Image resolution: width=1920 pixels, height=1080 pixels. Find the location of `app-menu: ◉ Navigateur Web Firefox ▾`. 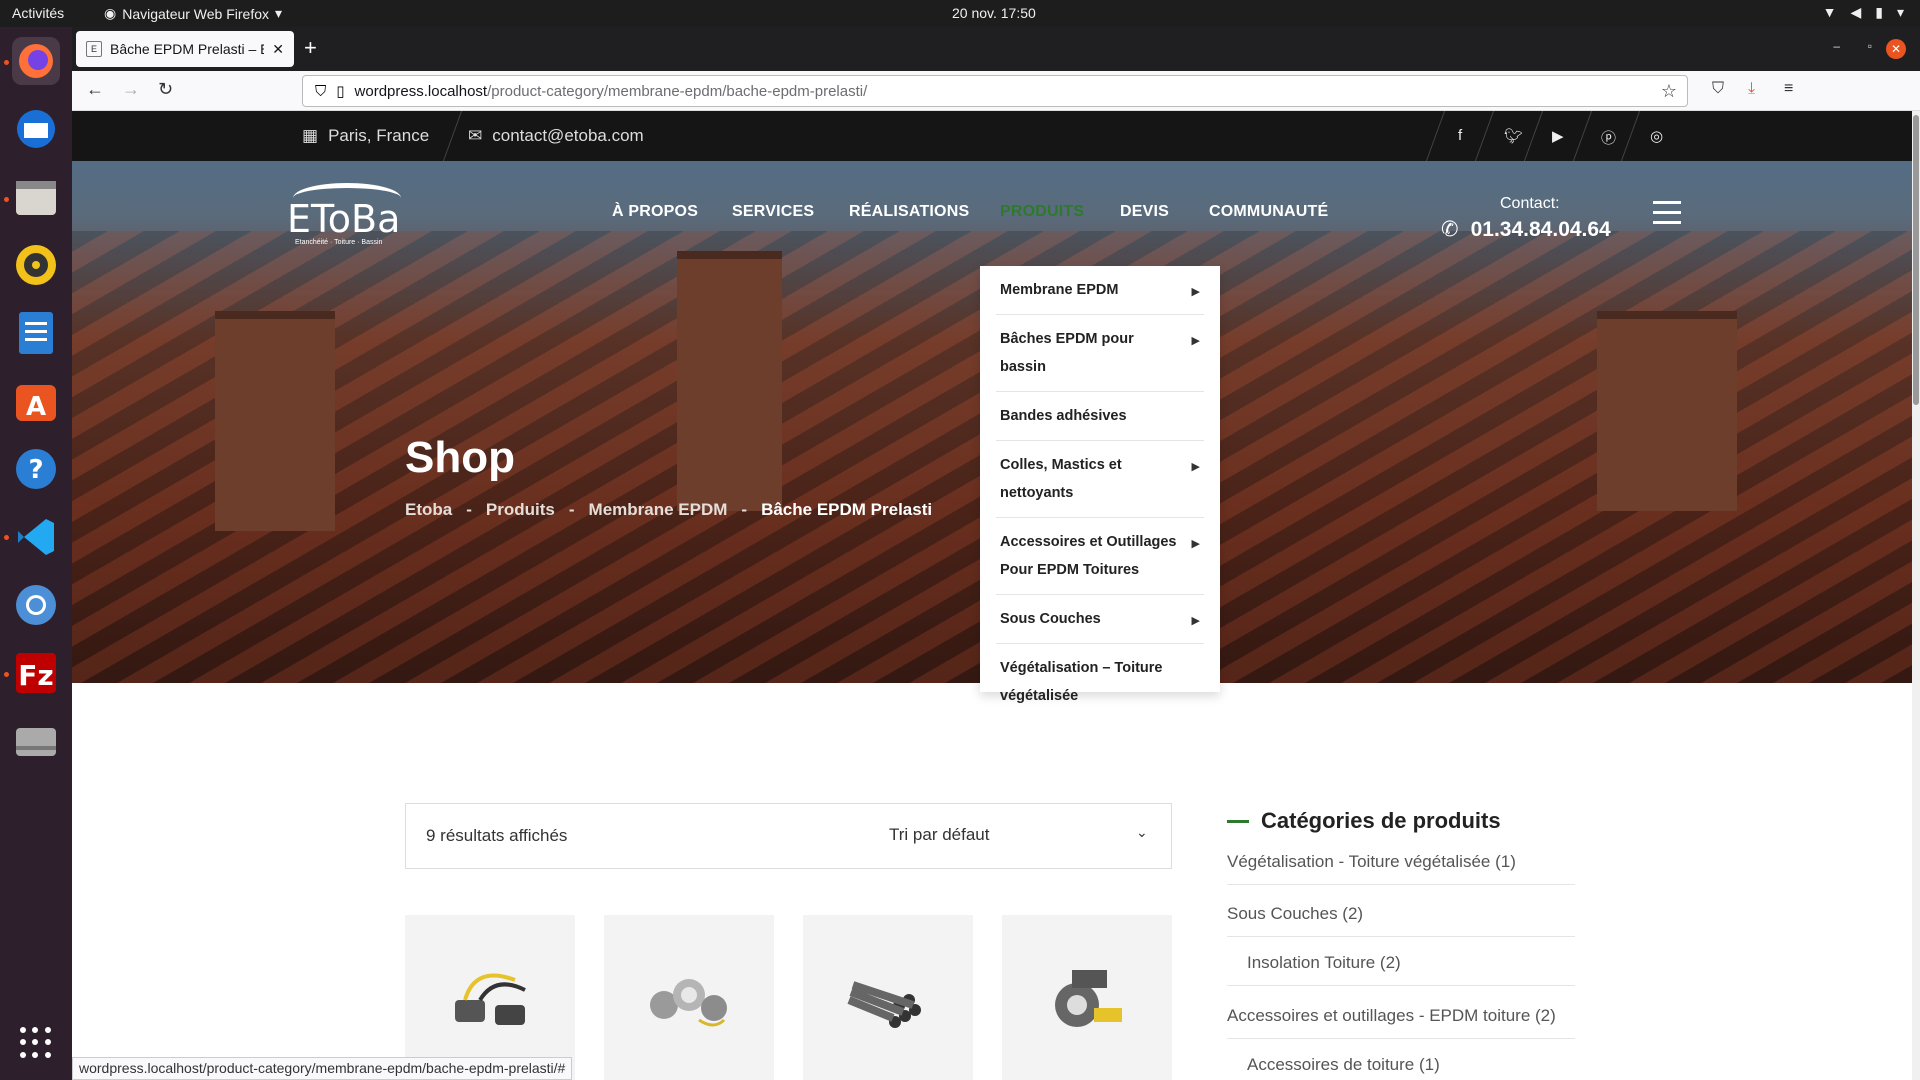

app-menu: ◉ Navigateur Web Firefox ▾ is located at coordinates (193, 13).